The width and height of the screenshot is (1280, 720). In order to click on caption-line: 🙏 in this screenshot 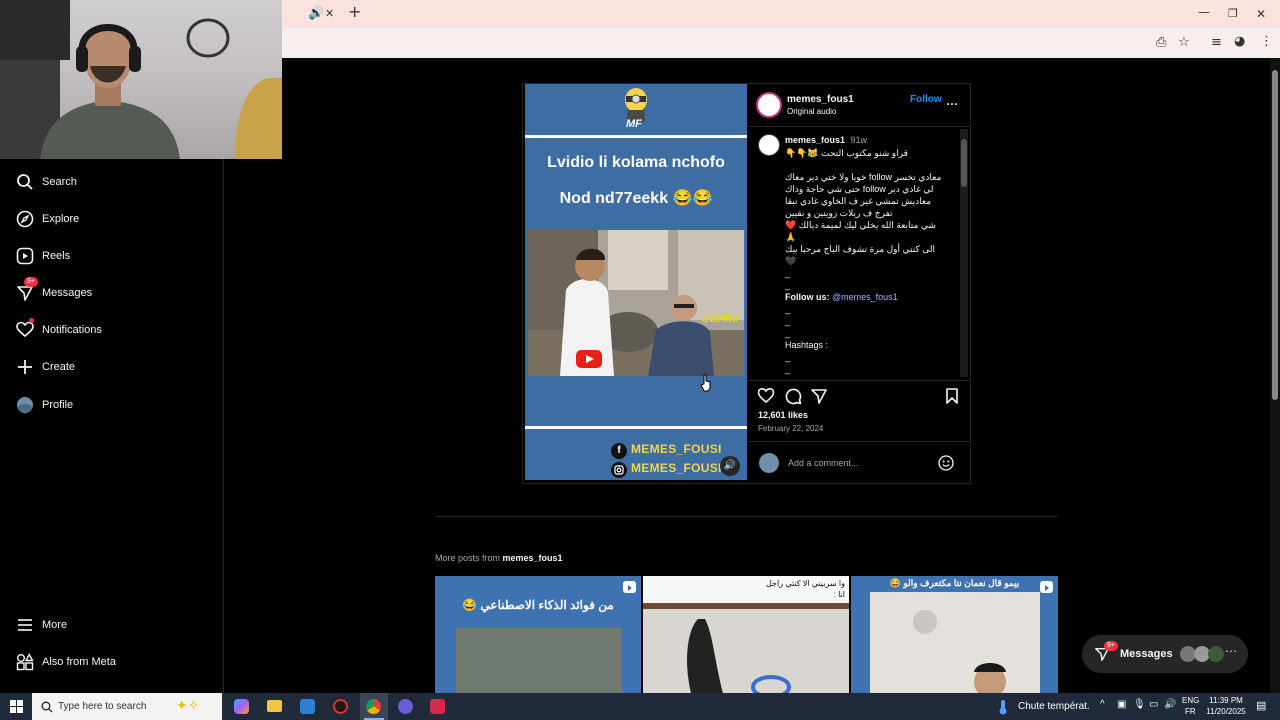, I will do `click(791, 237)`.